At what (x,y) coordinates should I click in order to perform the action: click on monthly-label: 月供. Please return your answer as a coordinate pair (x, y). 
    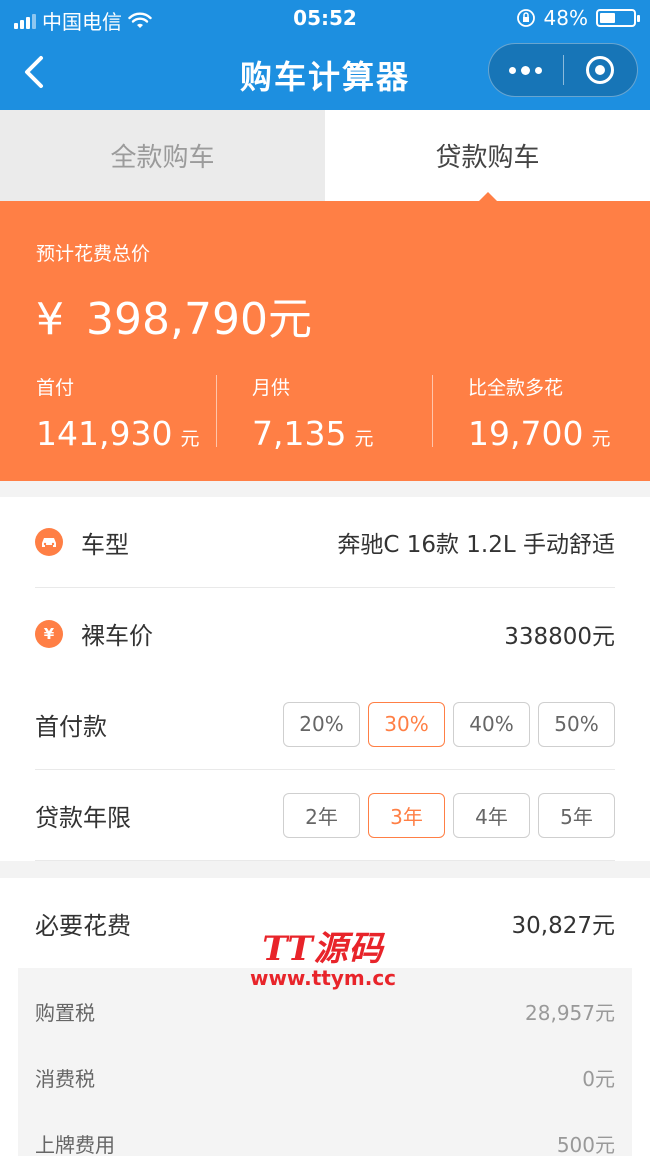
    Looking at the image, I should click on (271, 388).